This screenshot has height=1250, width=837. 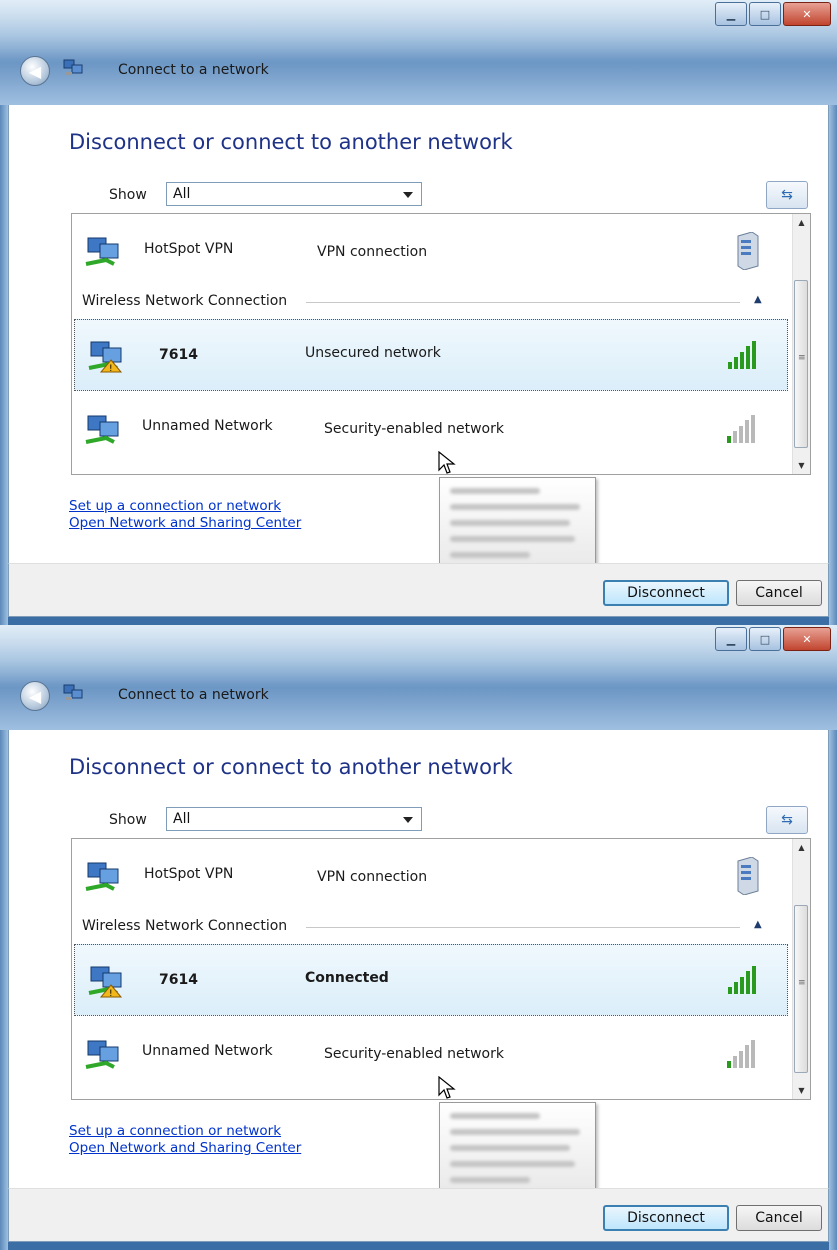 I want to click on network-icon, so click(x=73, y=67).